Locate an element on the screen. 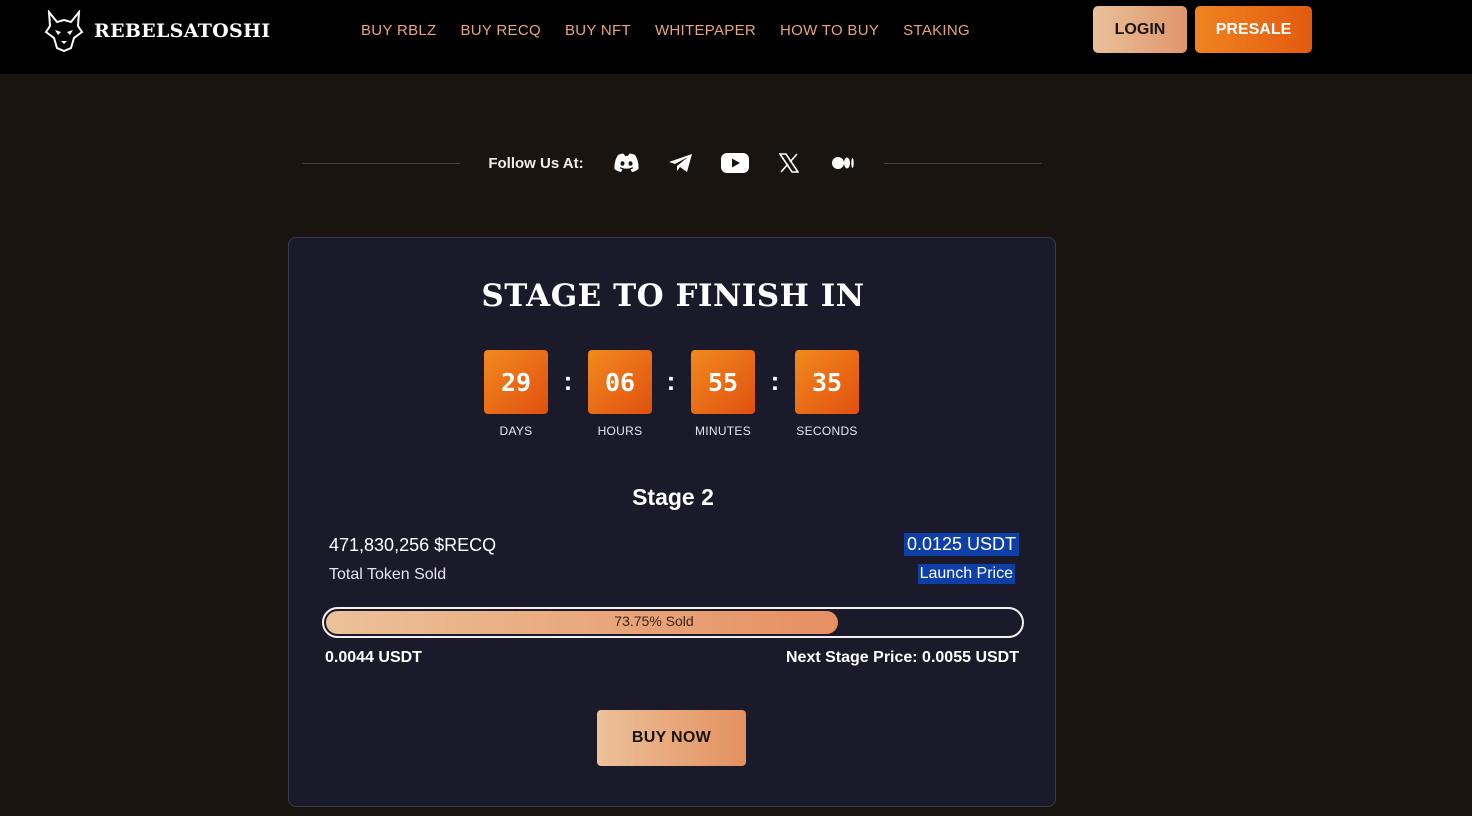 Image resolution: width=1472 pixels, height=816 pixels. follow-us-row: Follow Us At: is located at coordinates (672, 163).